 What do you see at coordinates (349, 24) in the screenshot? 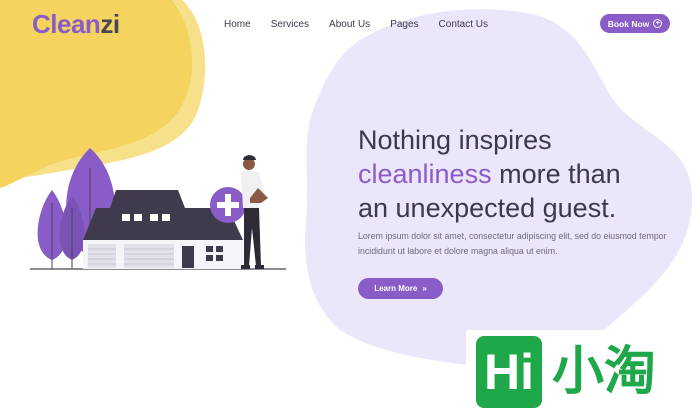
I see `nav-item-about-us: About Us` at bounding box center [349, 24].